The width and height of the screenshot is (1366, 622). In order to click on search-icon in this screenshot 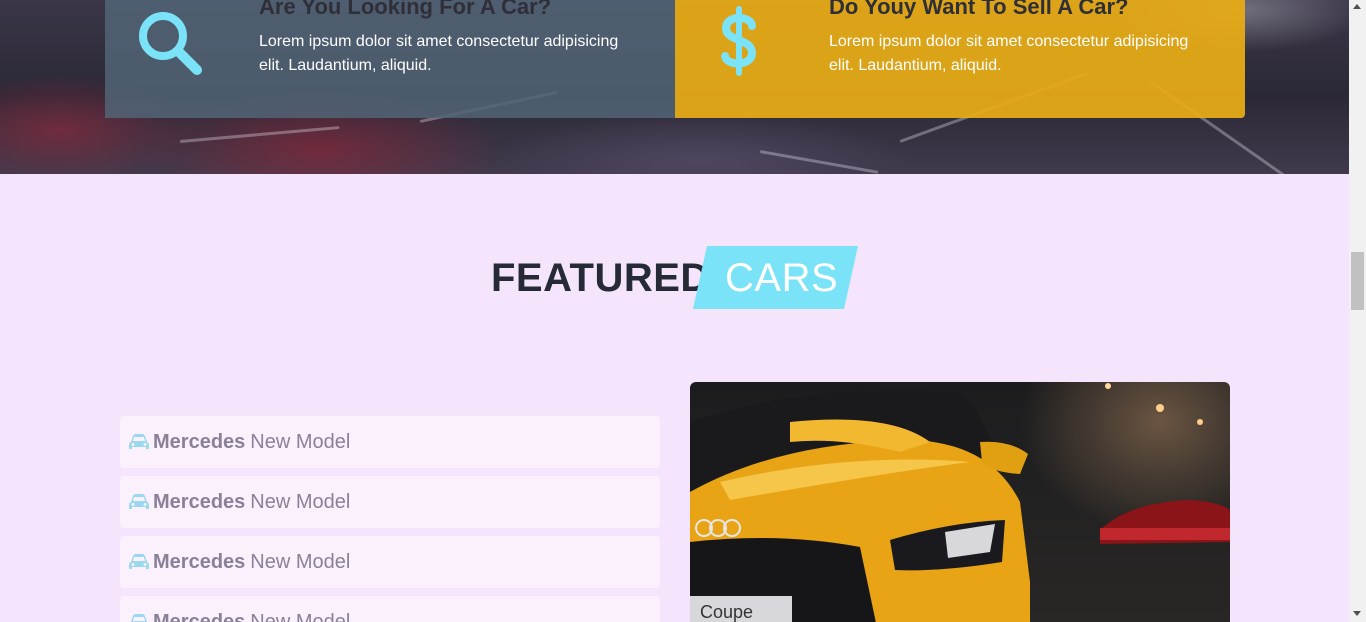, I will do `click(170, 43)`.